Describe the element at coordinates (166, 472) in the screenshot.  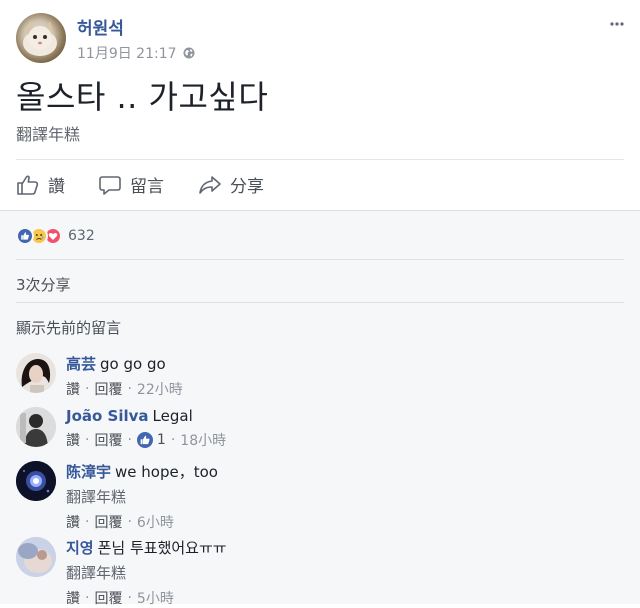
I see `comment-text: we hope，too` at that location.